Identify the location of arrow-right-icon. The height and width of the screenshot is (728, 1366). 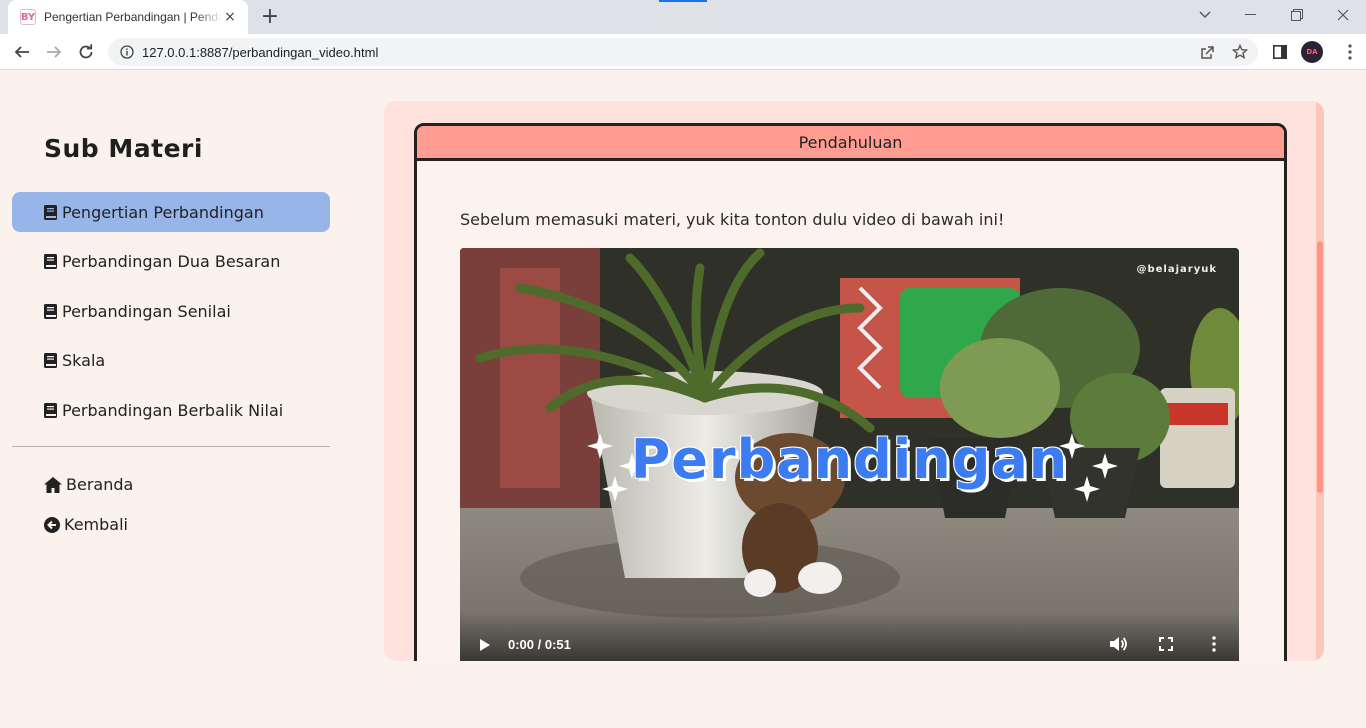
(54, 52).